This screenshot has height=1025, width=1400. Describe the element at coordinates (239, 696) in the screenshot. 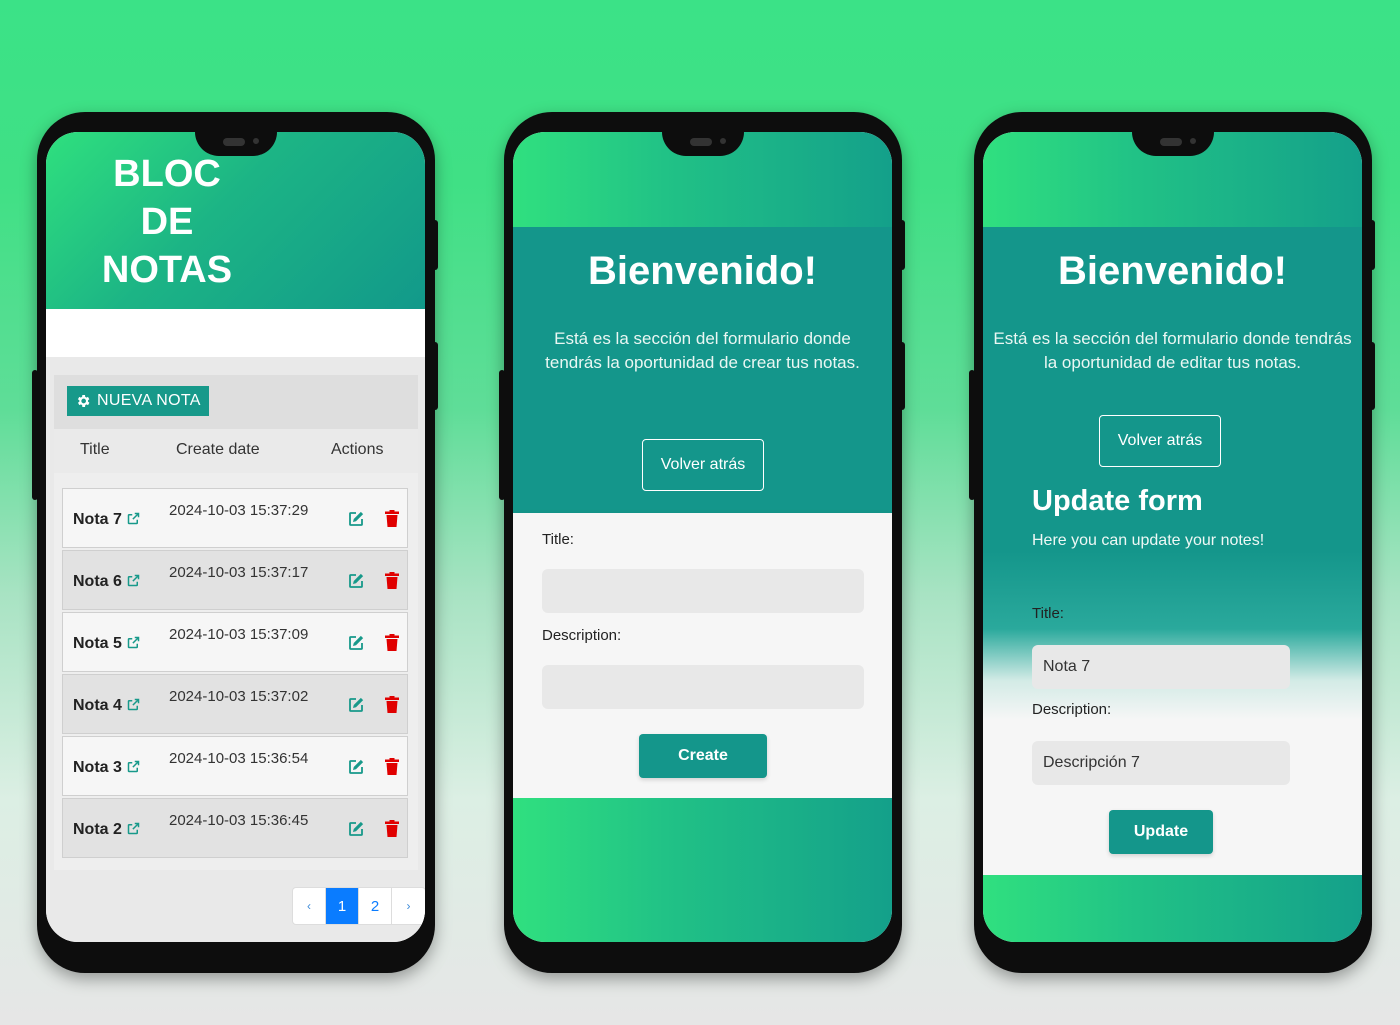

I see `note-create-date: 2024-10-03 15:37:02` at that location.